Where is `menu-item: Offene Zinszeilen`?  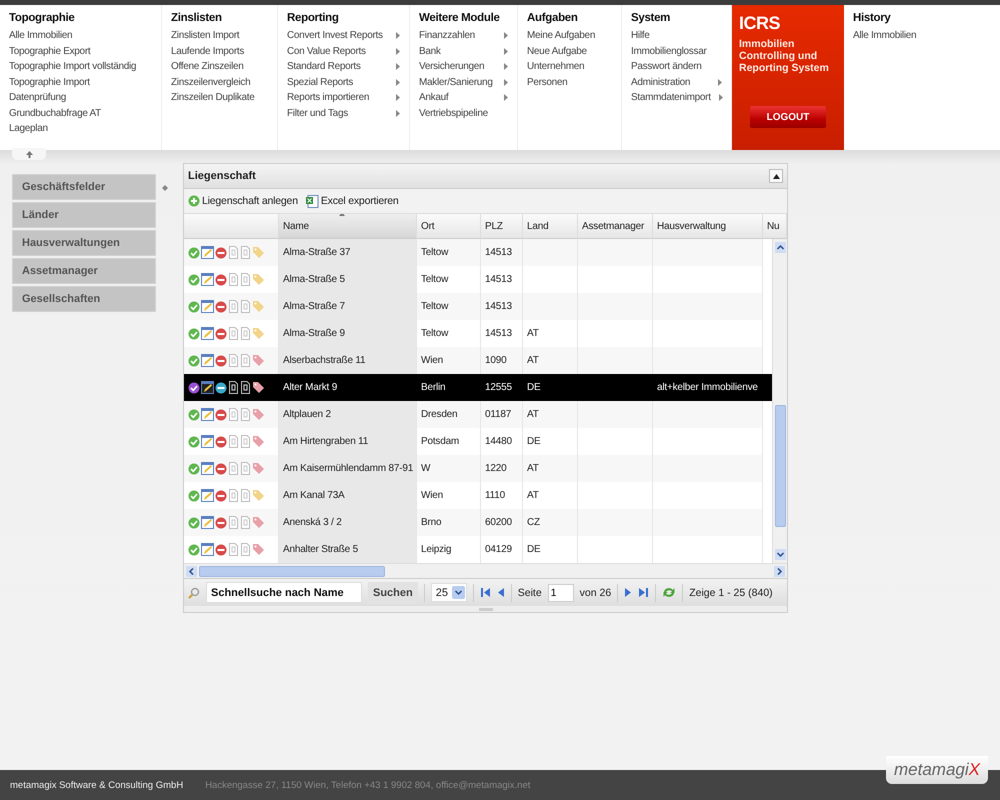
menu-item: Offene Zinszeilen is located at coordinates (219, 67).